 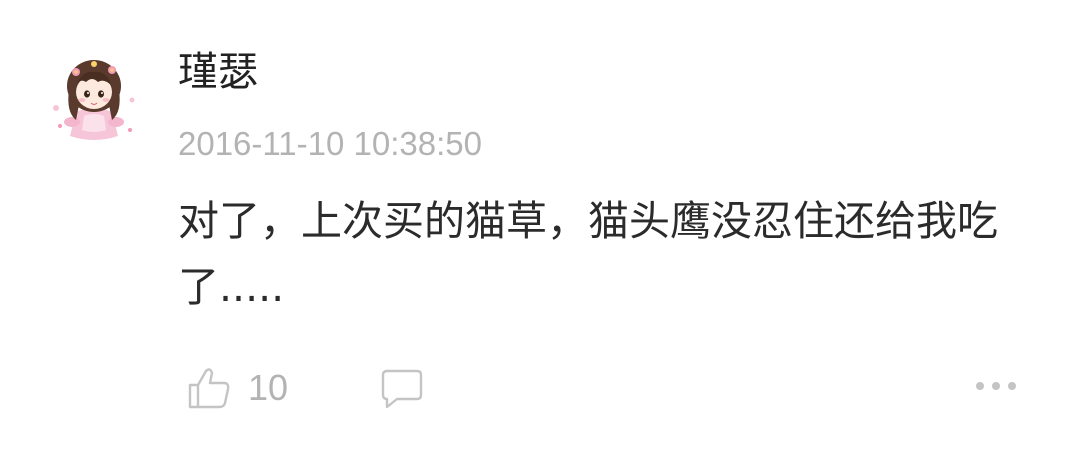 I want to click on cartoon-girl-avatar-icon, so click(x=94, y=100).